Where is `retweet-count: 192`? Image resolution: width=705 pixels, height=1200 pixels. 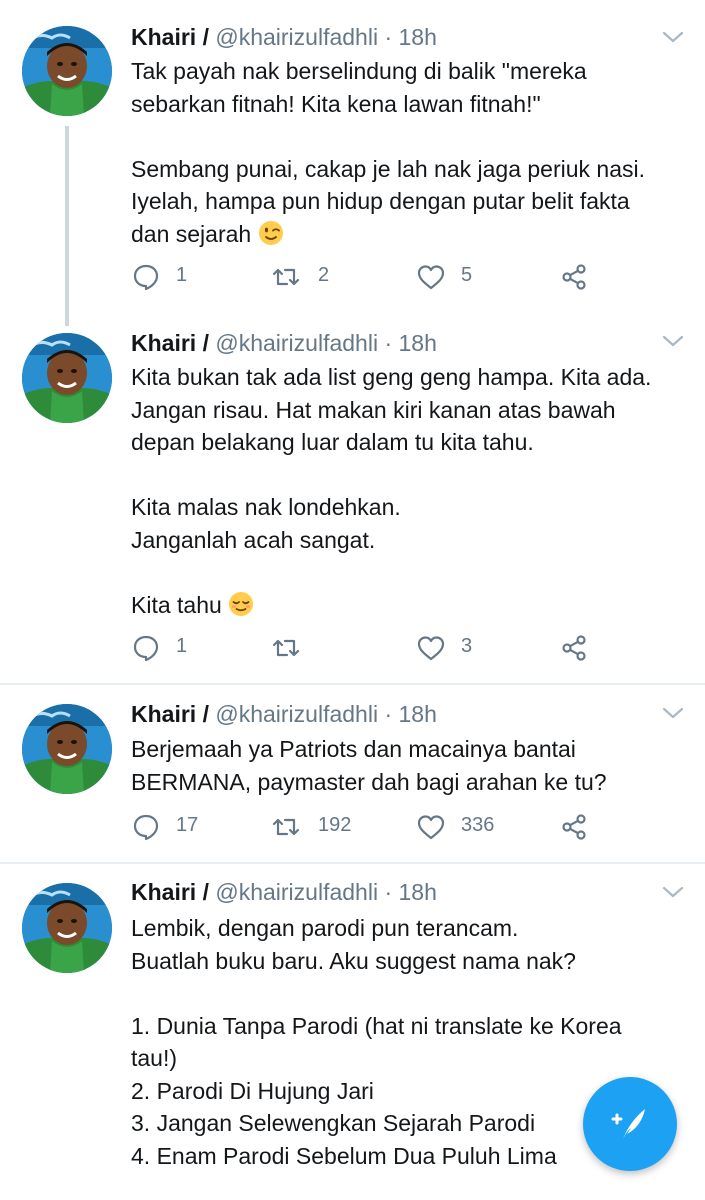
retweet-count: 192 is located at coordinates (335, 825).